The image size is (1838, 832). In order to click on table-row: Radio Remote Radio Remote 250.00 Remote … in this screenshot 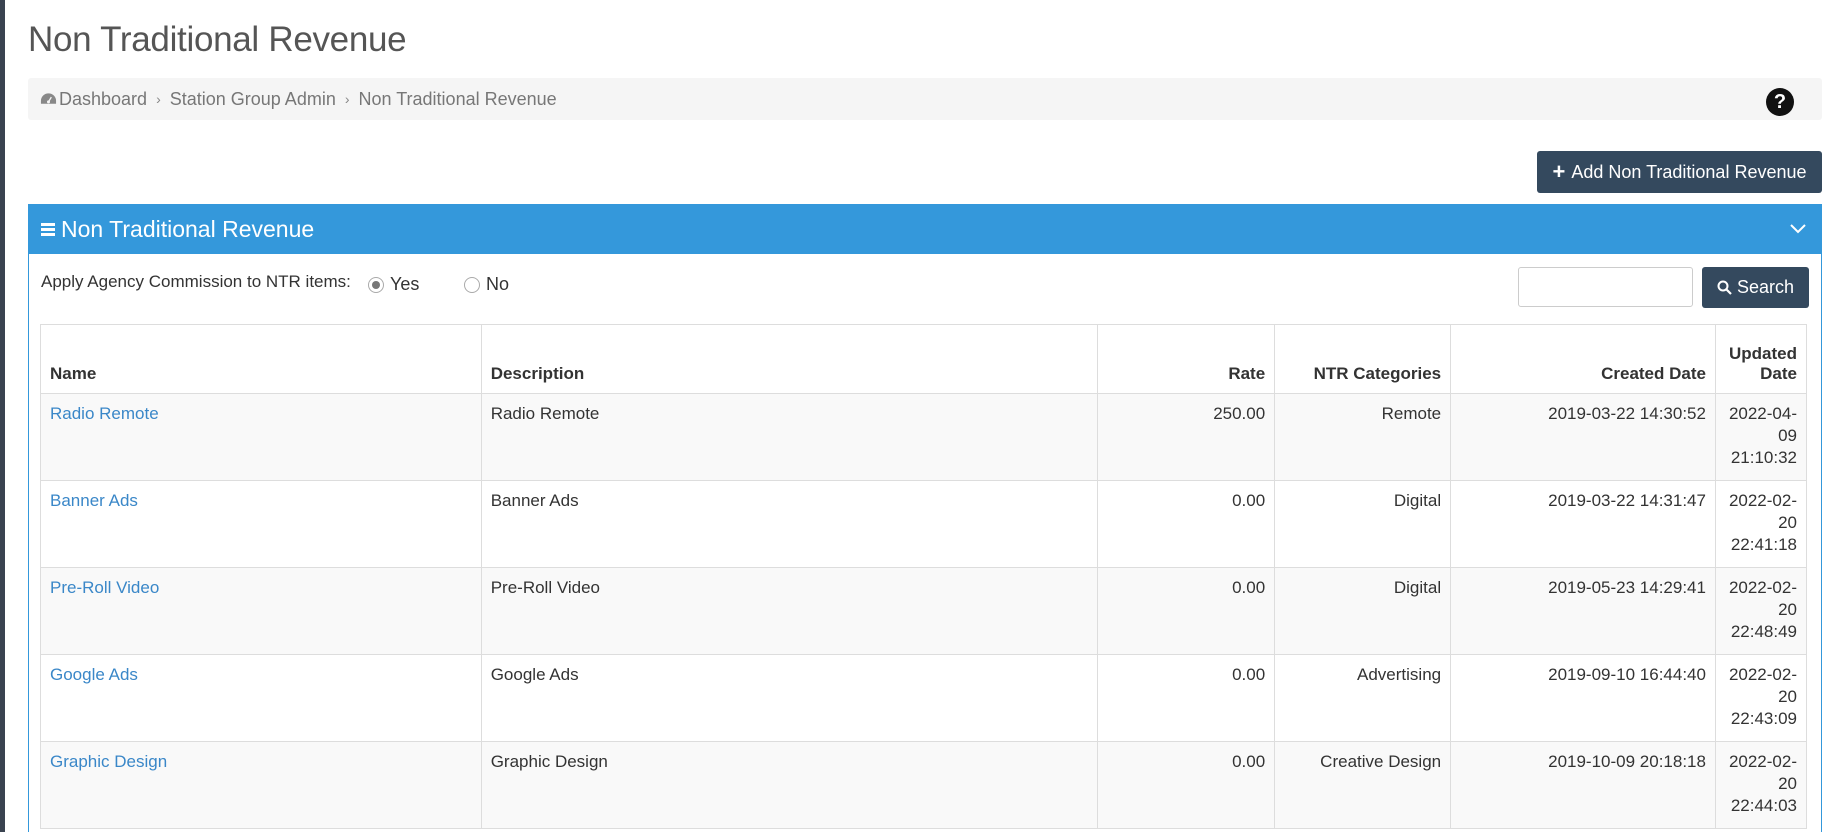, I will do `click(924, 437)`.